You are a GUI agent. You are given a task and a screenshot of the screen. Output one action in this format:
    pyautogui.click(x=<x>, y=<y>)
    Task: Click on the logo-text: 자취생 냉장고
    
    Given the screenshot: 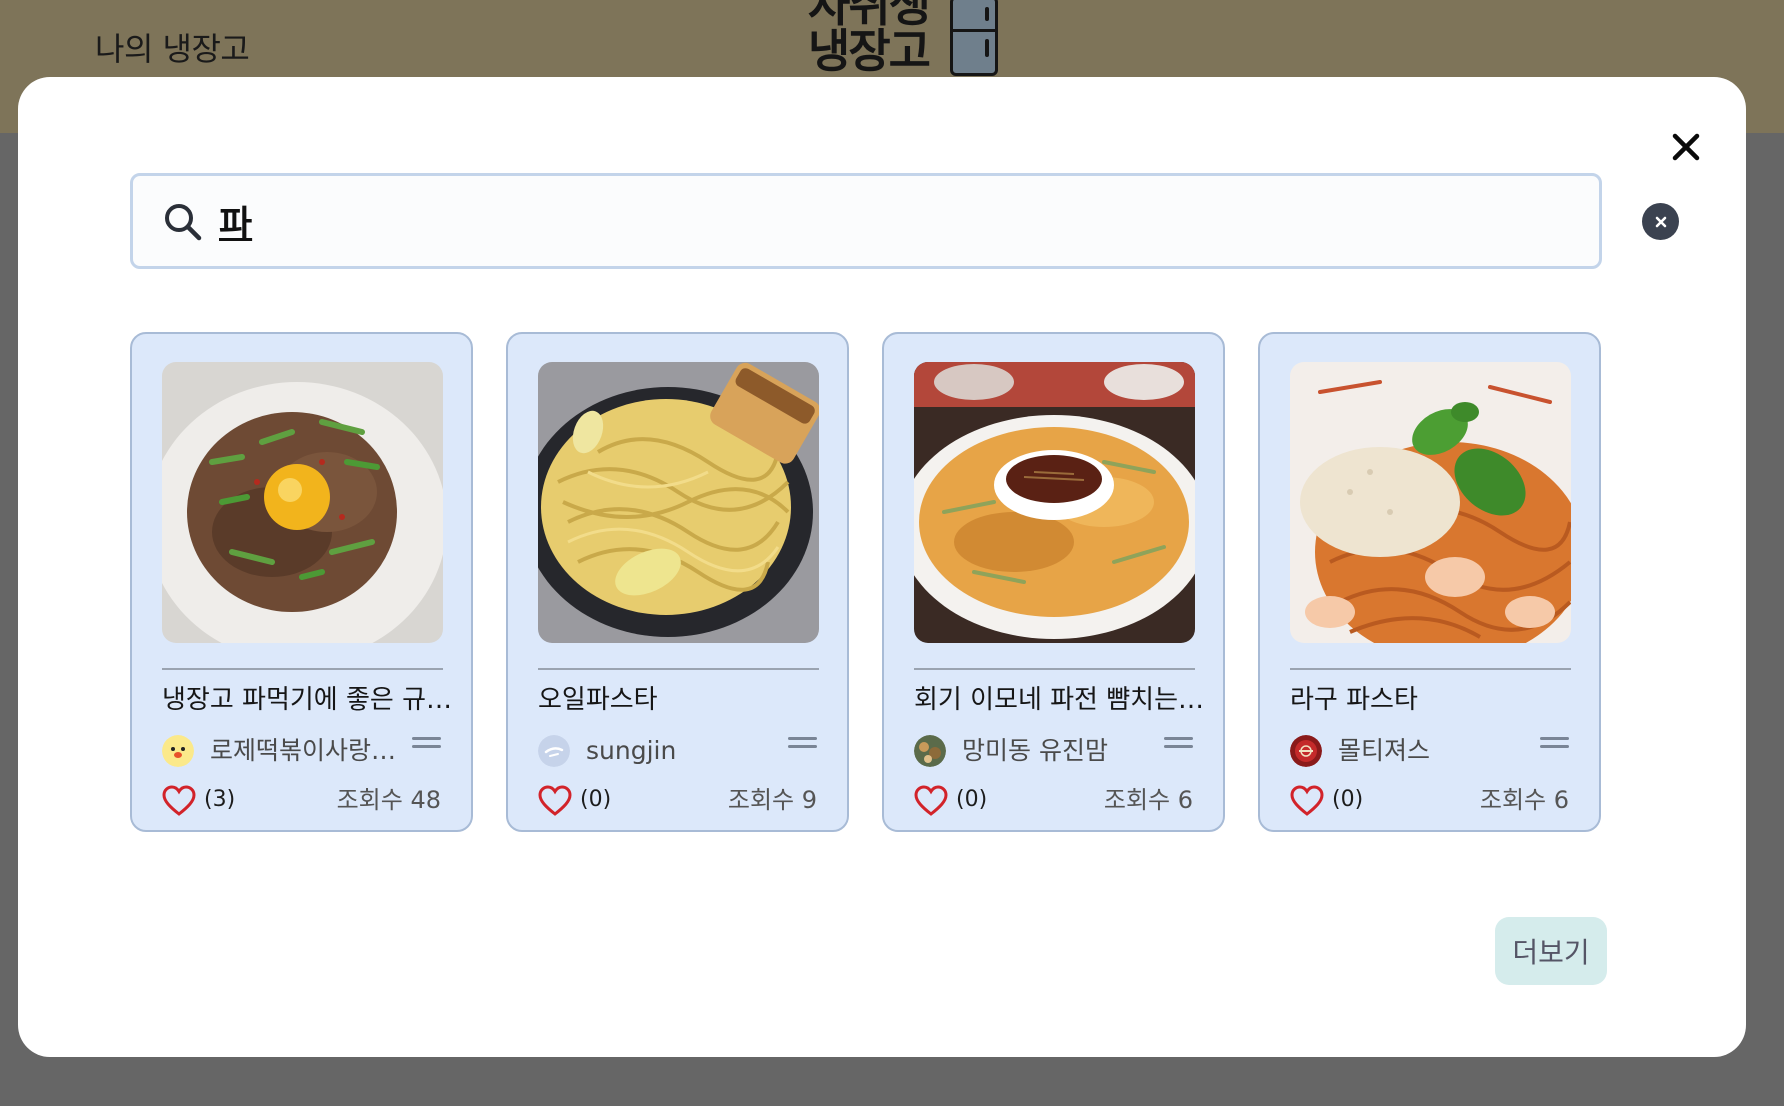 What is the action you would take?
    pyautogui.click(x=869, y=39)
    